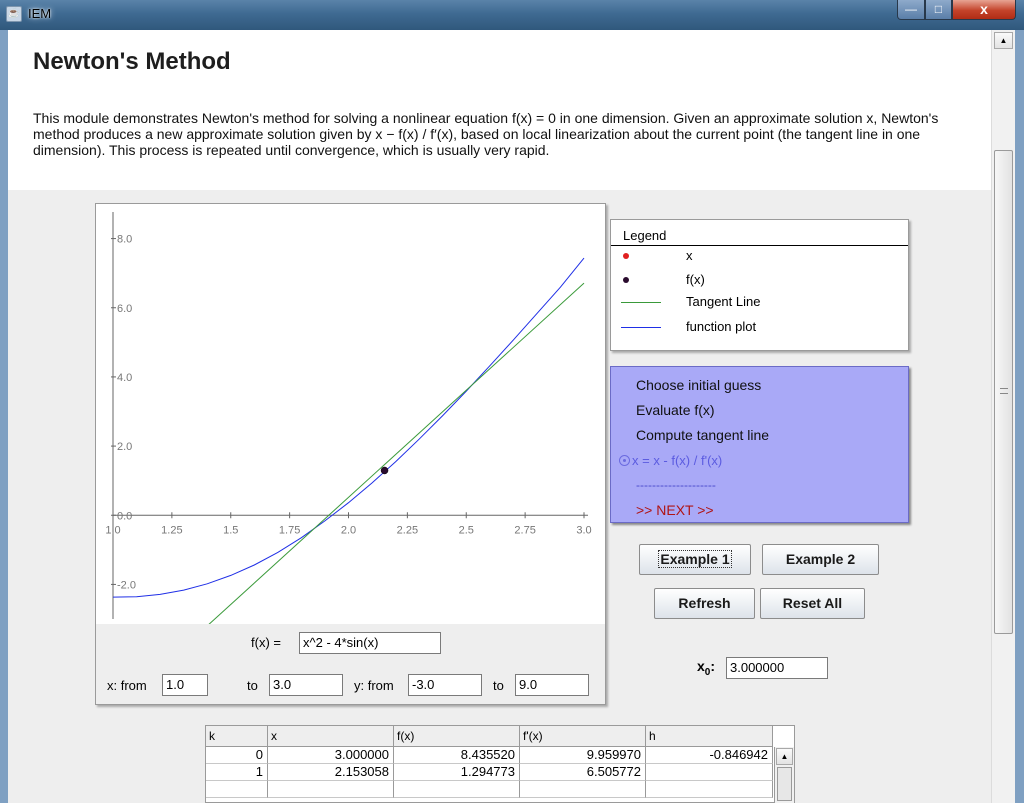 This screenshot has height=803, width=1024. What do you see at coordinates (641, 302) in the screenshot?
I see `green-line-icon` at bounding box center [641, 302].